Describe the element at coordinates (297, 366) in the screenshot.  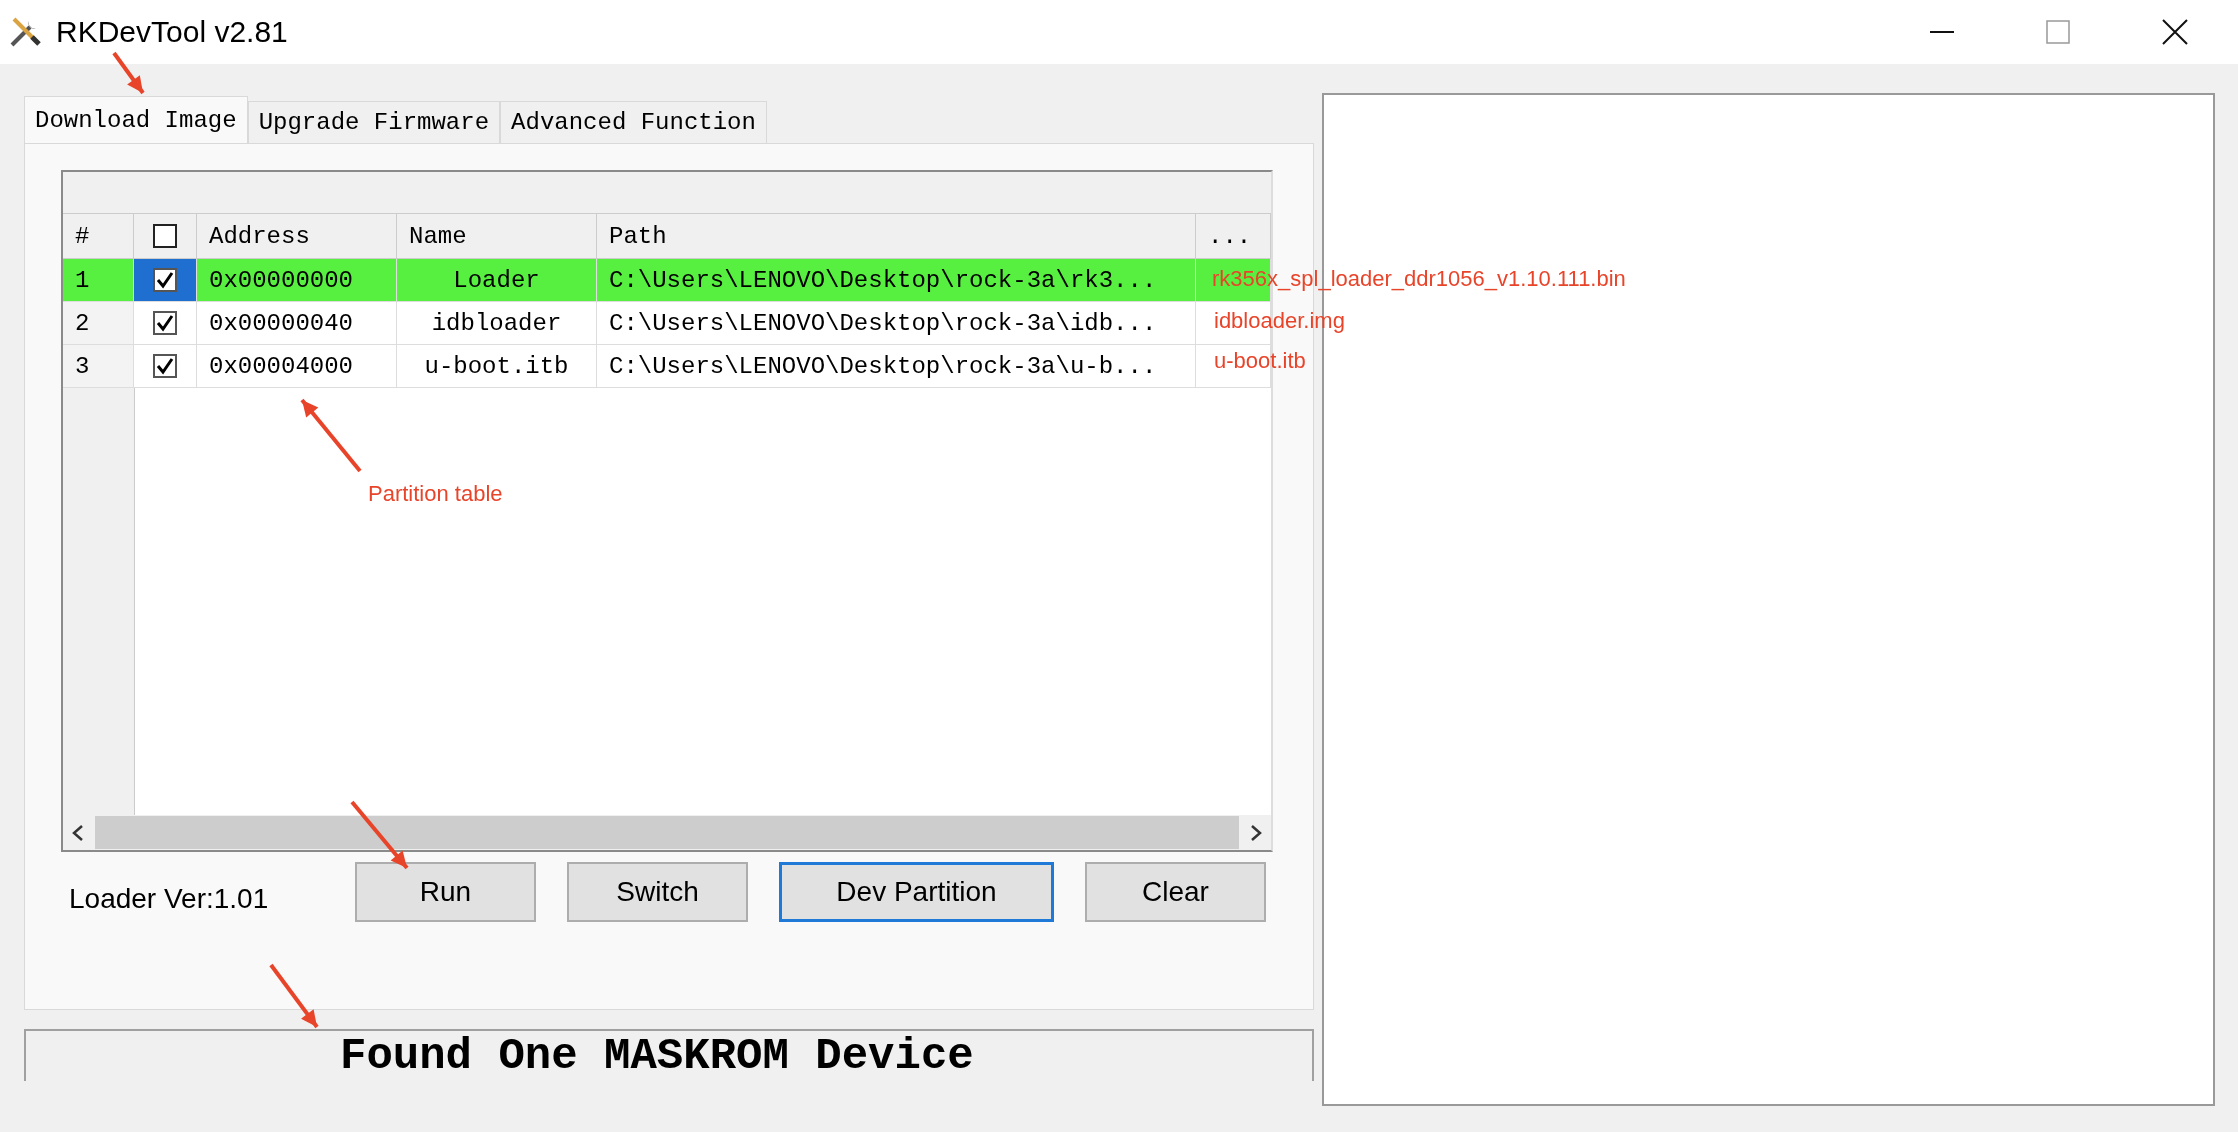
I see `table-cell: 0x00004000` at that location.